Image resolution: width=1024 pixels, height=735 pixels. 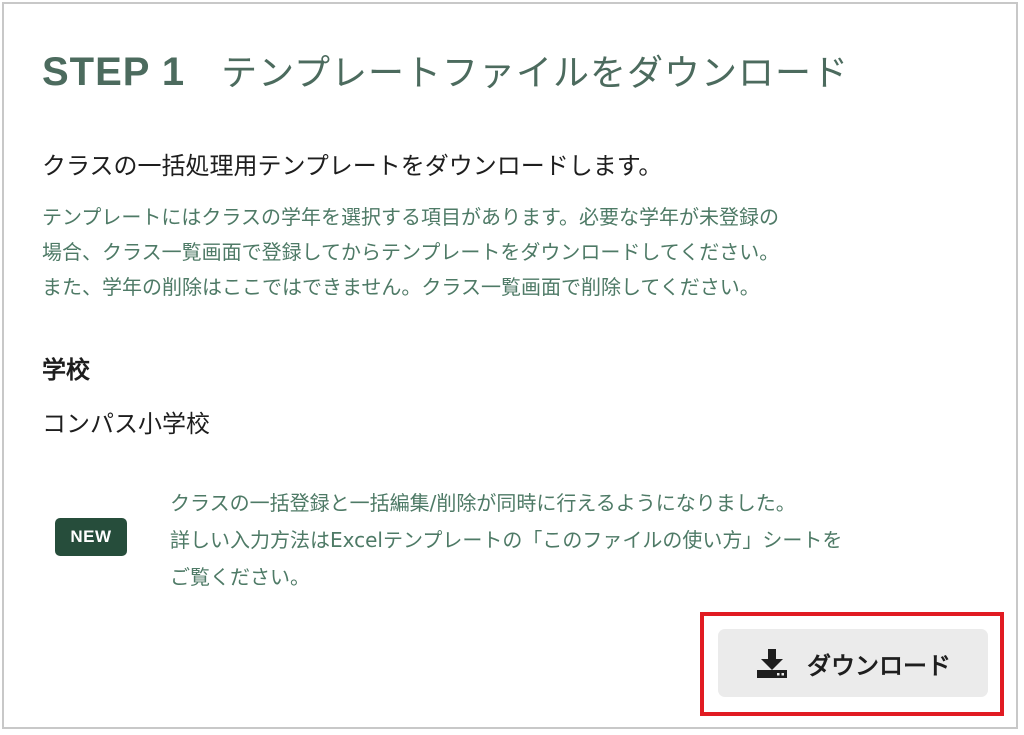 I want to click on new-badge: NEW, so click(x=91, y=537).